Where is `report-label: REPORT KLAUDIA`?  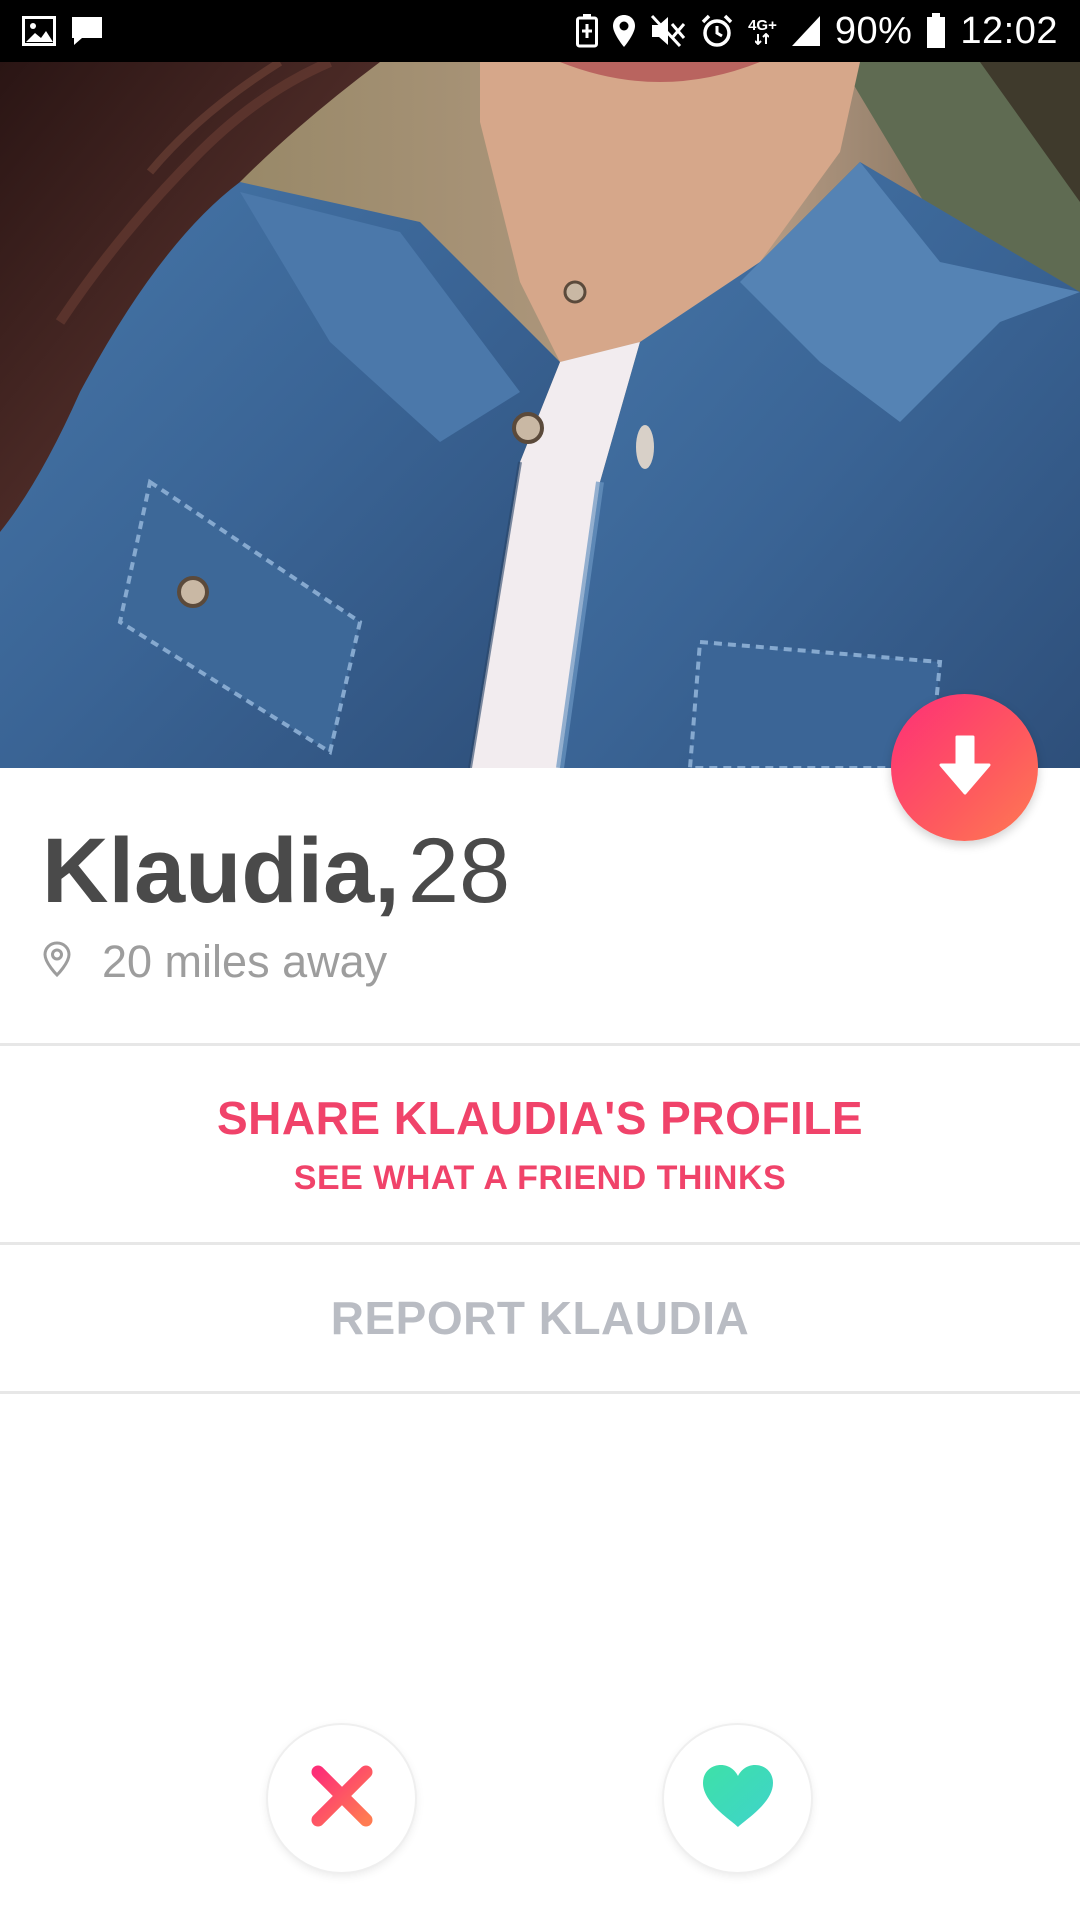 report-label: REPORT KLAUDIA is located at coordinates (540, 1317).